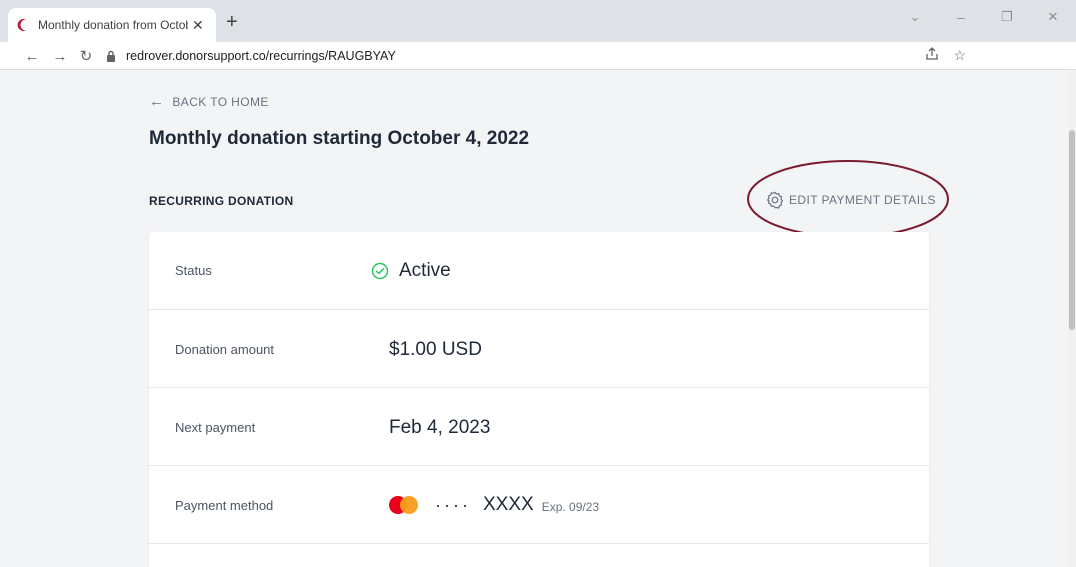 This screenshot has width=1076, height=567. Describe the element at coordinates (945, 55) in the screenshot. I see `url-actions: ☆` at that location.